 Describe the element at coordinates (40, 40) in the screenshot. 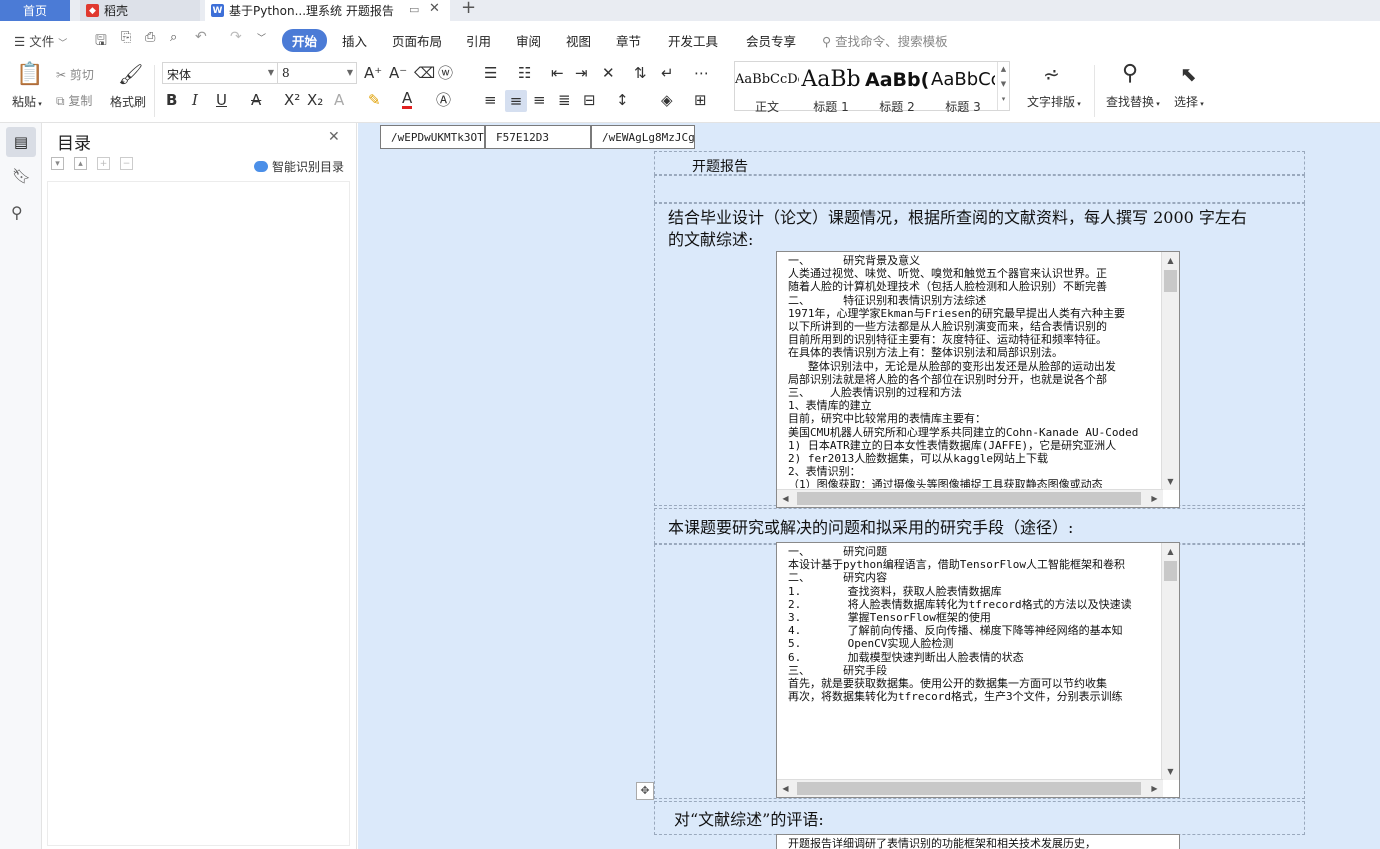

I see `file-menu: ☰ 文件 ﹀` at that location.